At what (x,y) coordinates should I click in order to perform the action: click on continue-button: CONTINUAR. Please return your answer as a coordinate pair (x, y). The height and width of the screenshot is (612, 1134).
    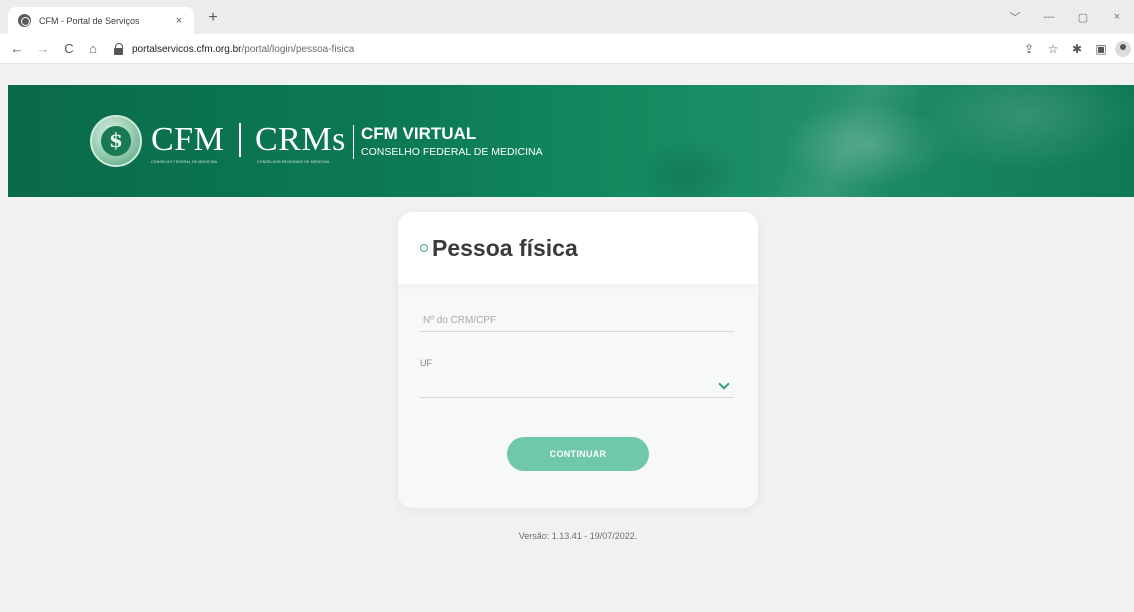
    Looking at the image, I should click on (578, 454).